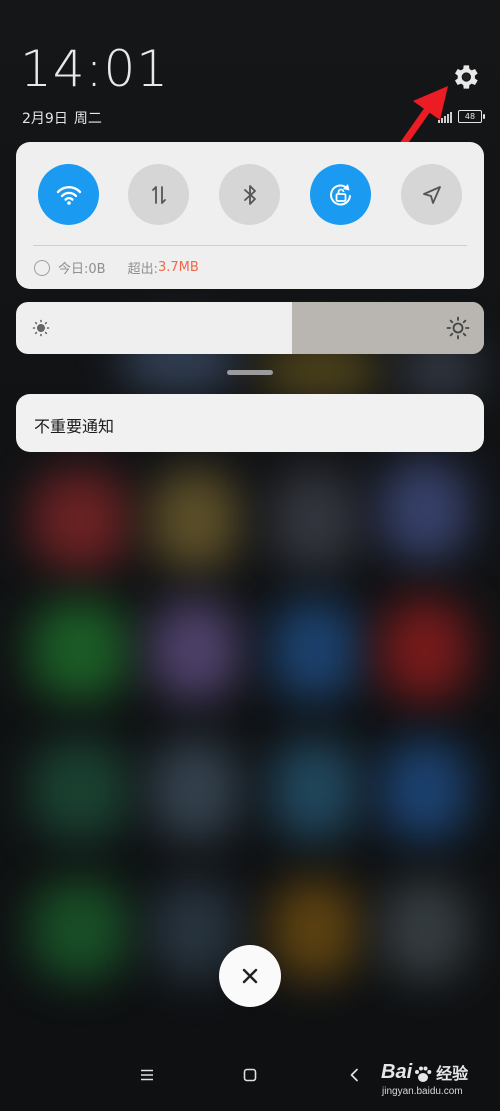 The height and width of the screenshot is (1111, 500). I want to click on bluetooth-icon, so click(249, 194).